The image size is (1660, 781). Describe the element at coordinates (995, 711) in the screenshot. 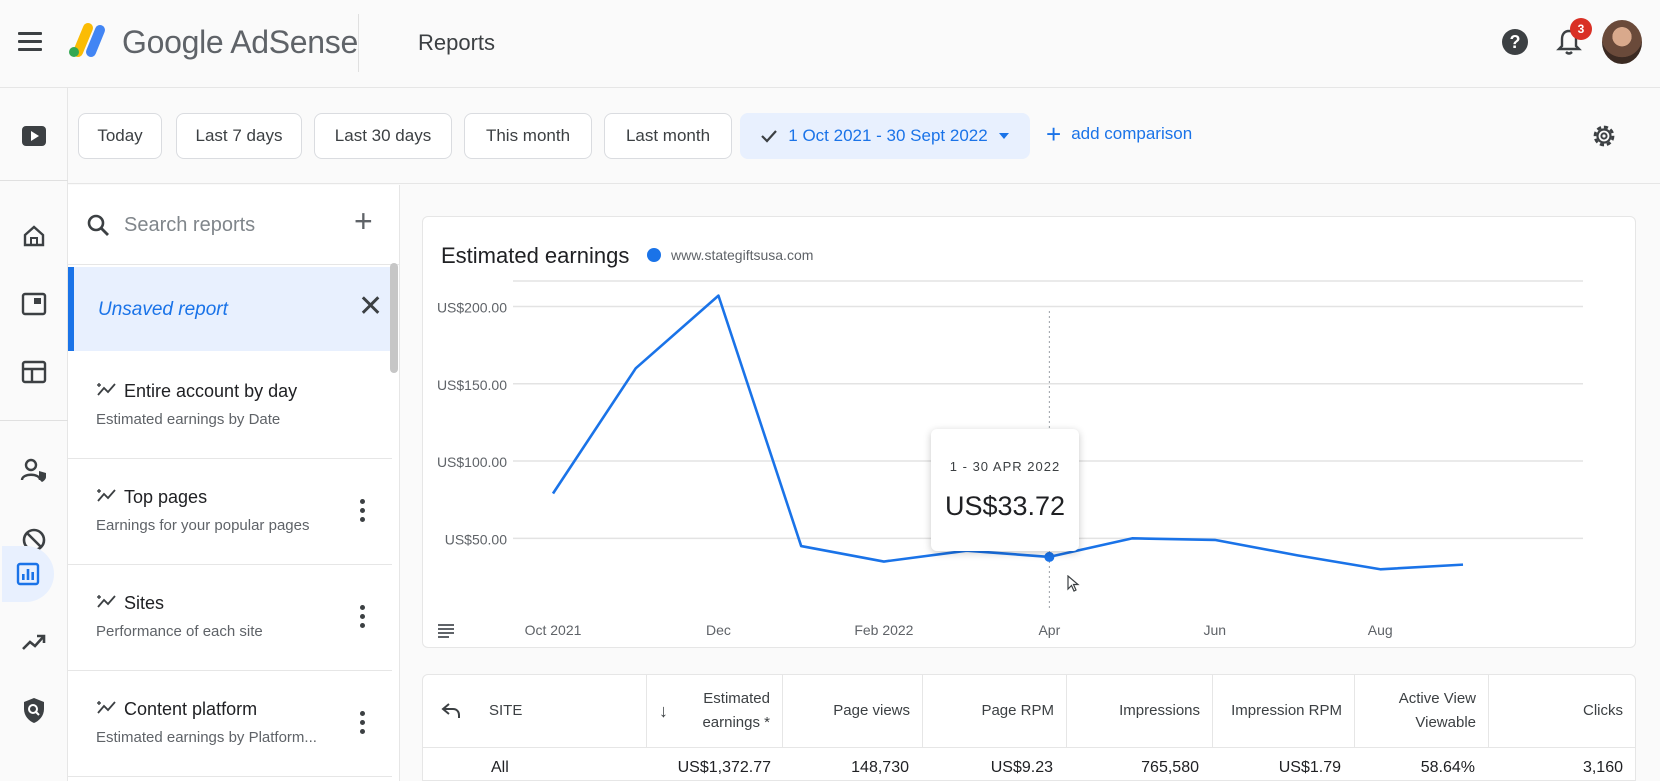

I see `header-page-rpm: Page RPM` at that location.